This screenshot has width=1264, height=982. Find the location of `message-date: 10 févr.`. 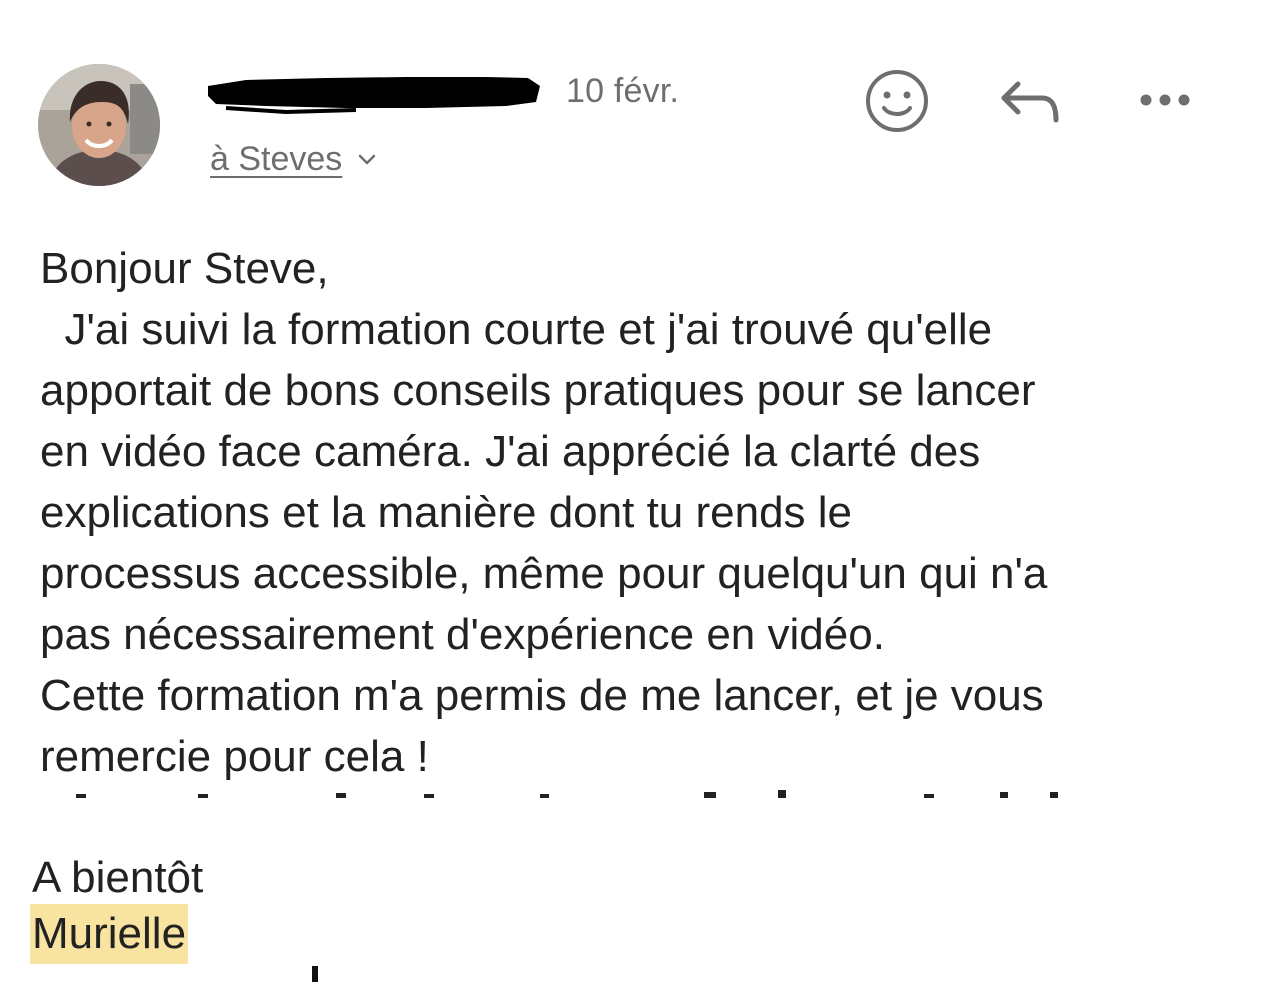

message-date: 10 févr. is located at coordinates (623, 91).